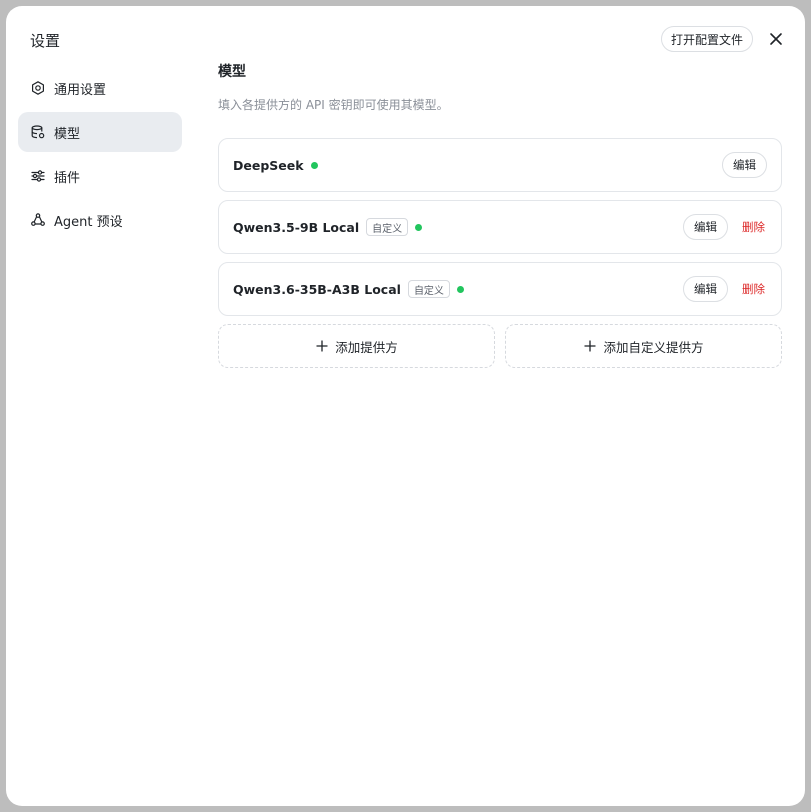 Image resolution: width=811 pixels, height=812 pixels. Describe the element at coordinates (232, 72) in the screenshot. I see `section-title: 模型` at that location.